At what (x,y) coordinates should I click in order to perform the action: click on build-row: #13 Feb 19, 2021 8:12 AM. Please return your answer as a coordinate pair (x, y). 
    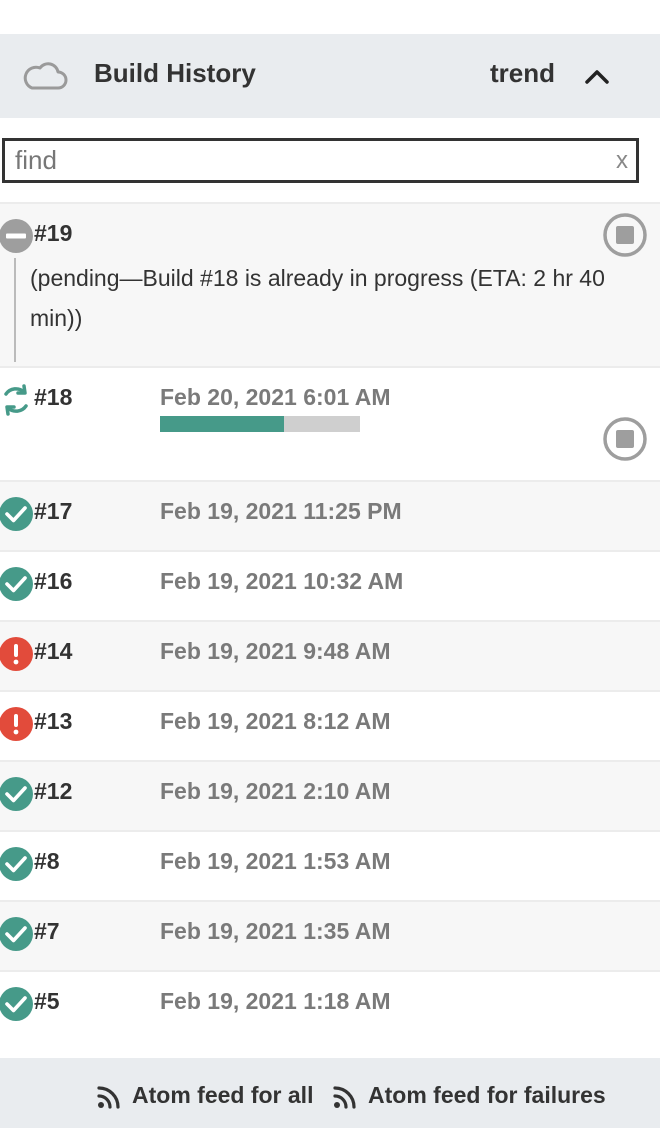
    Looking at the image, I should click on (330, 725).